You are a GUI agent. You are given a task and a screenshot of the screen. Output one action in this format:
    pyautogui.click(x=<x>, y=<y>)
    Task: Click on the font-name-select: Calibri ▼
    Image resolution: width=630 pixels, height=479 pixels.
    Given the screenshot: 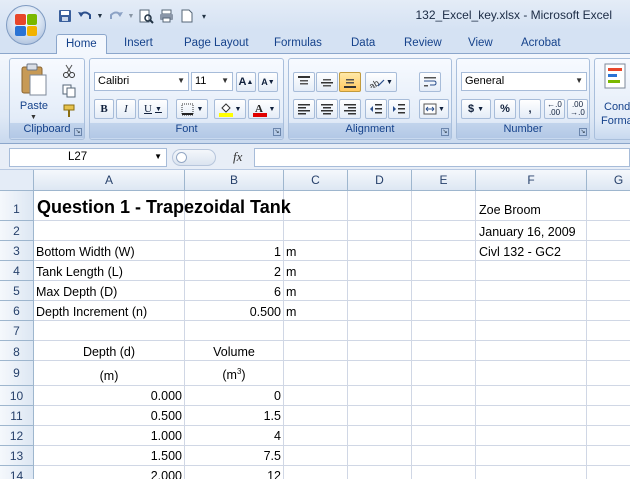 What is the action you would take?
    pyautogui.click(x=141, y=81)
    